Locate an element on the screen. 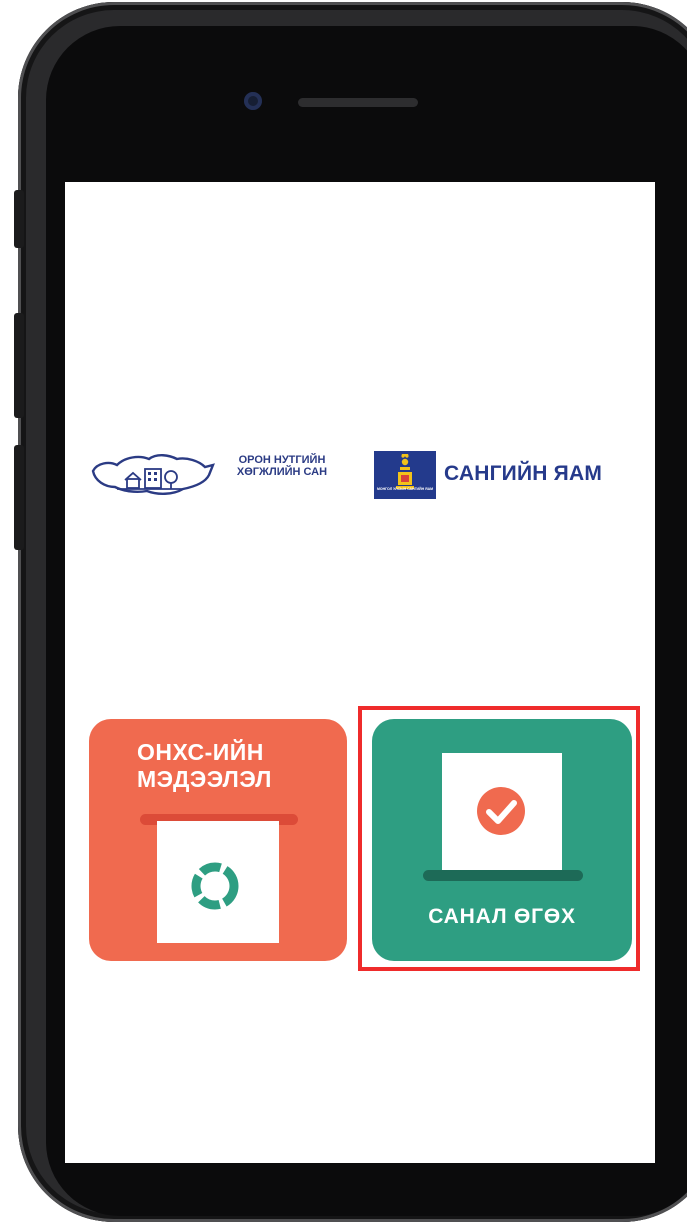 Image resolution: width=687 pixels, height=1222 pixels. ministry-emblem-logo is located at coordinates (405, 475).